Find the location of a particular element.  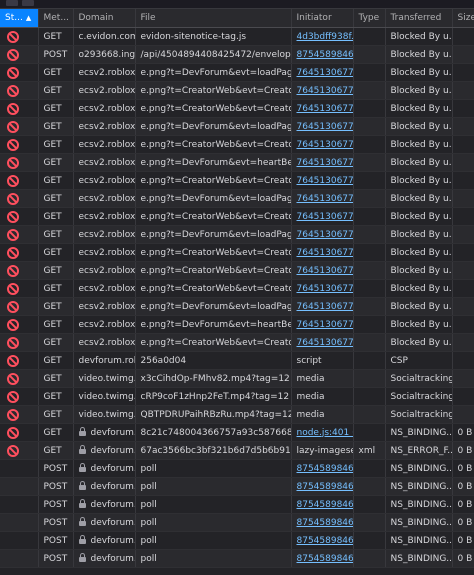

column-header-status: St... ▲ is located at coordinates (19, 18).